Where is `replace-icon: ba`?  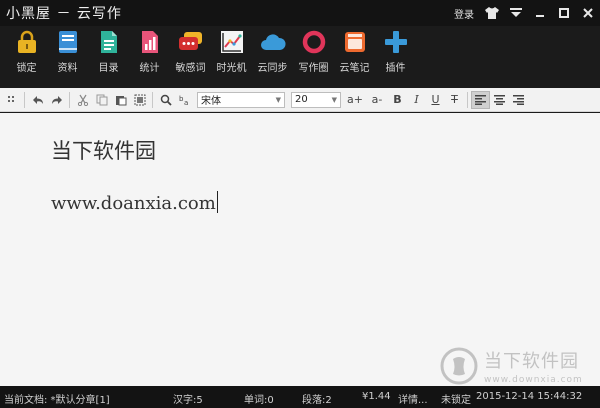
replace-icon: ba is located at coordinates (184, 100).